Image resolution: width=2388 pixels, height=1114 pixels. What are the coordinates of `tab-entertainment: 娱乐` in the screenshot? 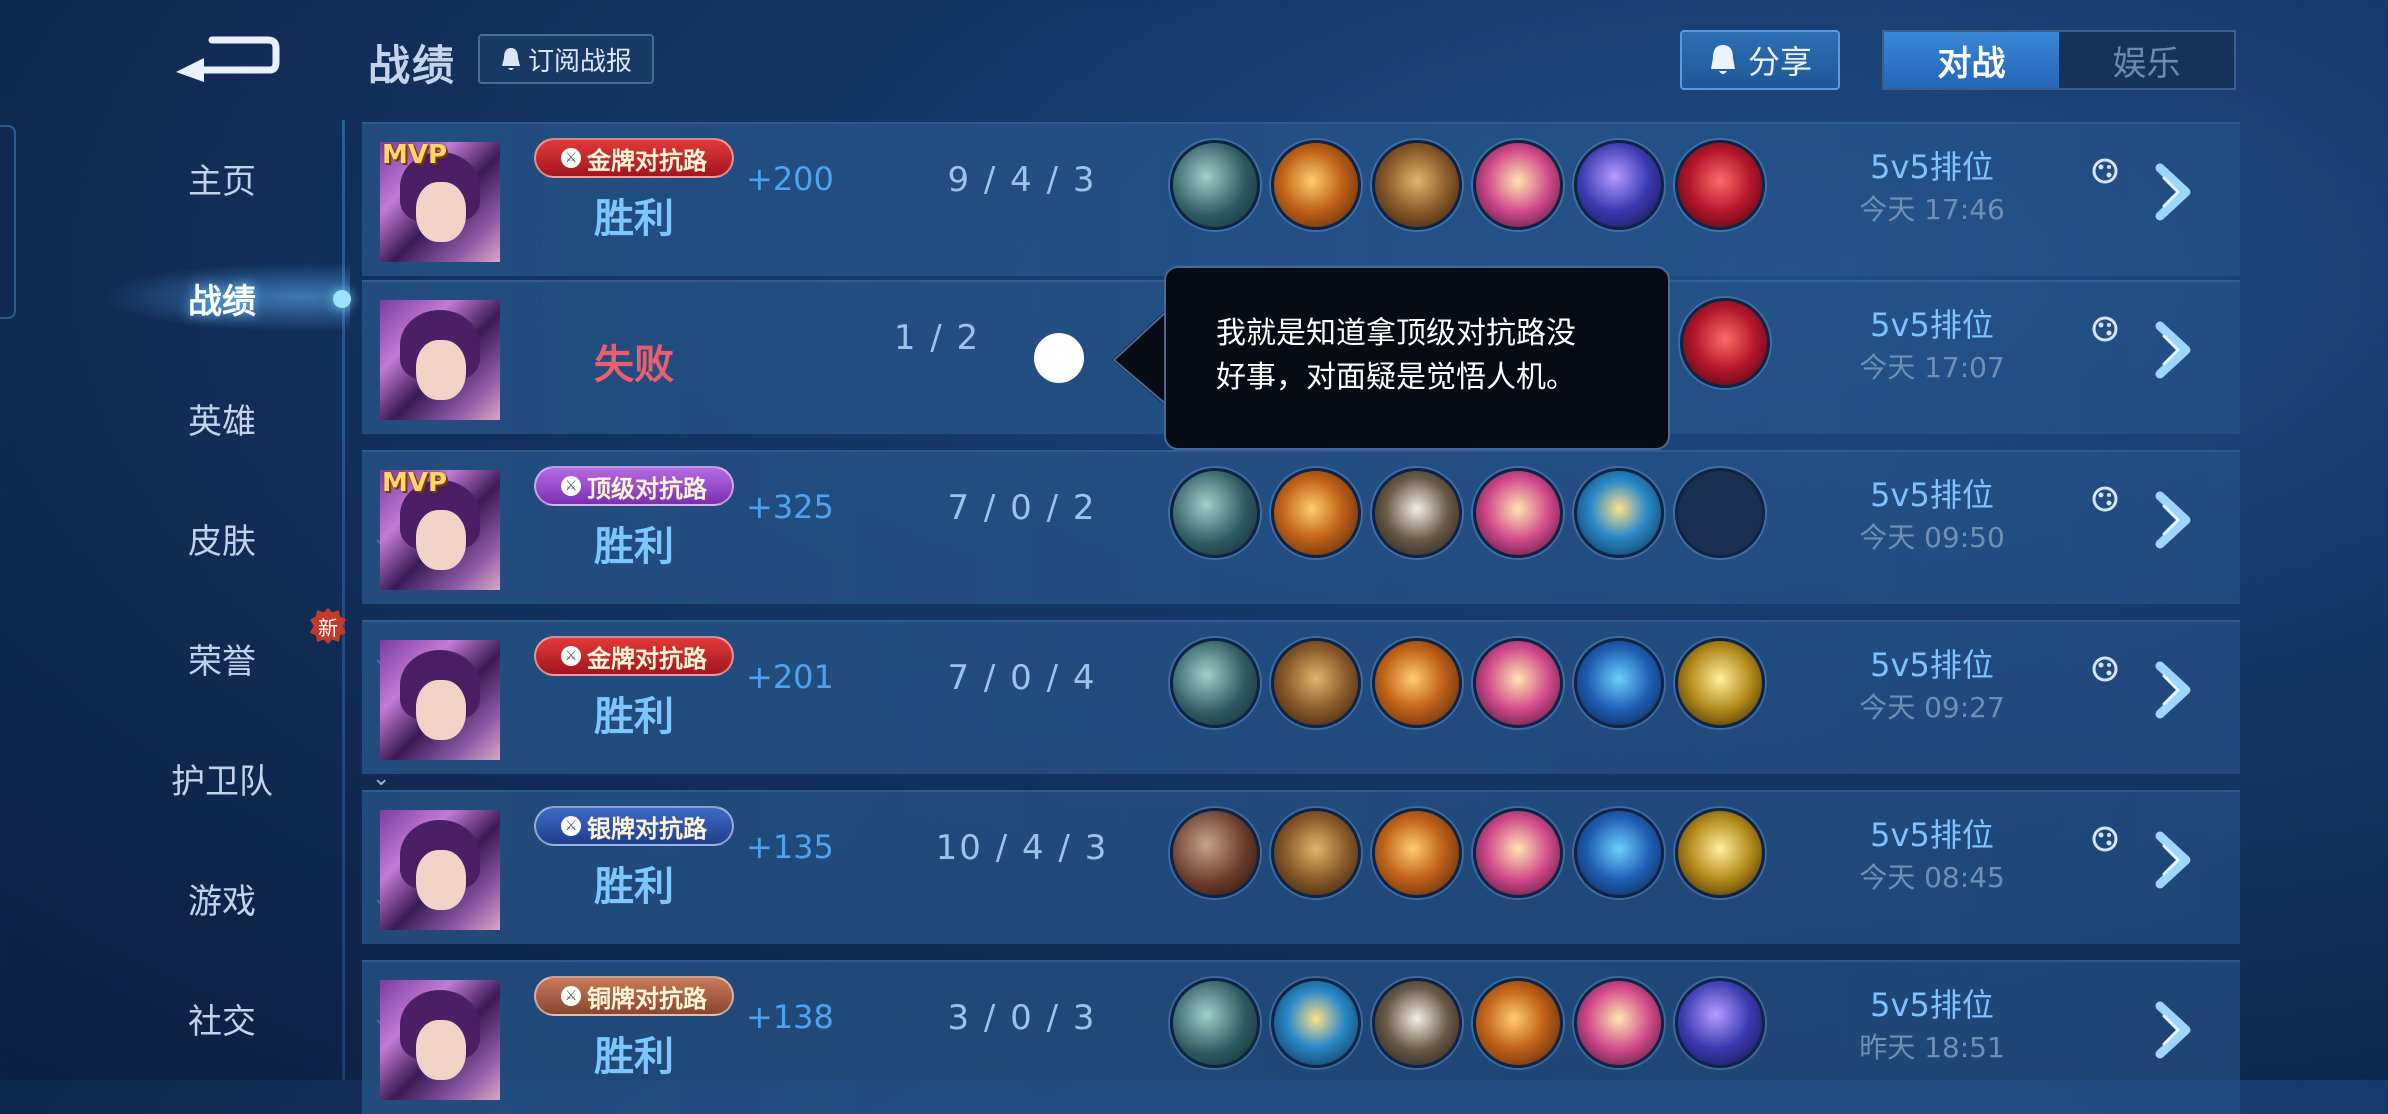 It's located at (2146, 60).